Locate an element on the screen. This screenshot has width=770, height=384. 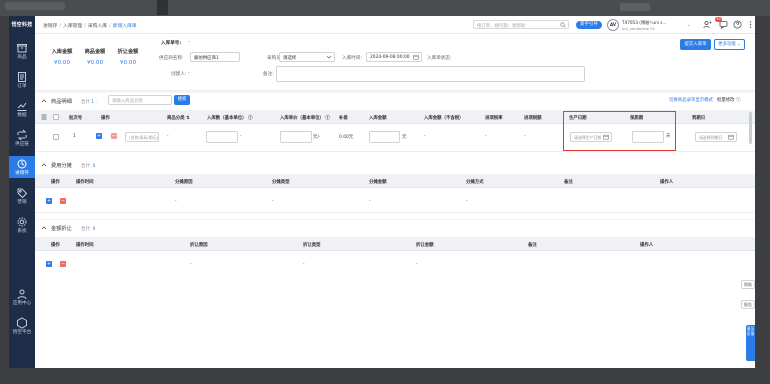
amount-input is located at coordinates (384, 137).